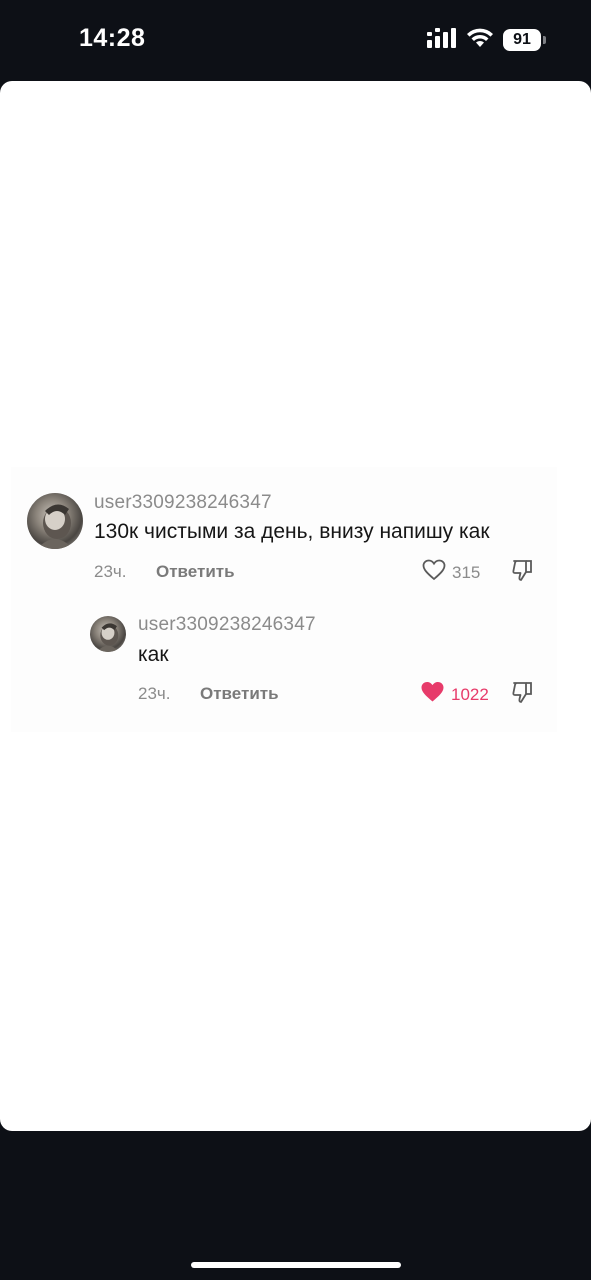  Describe the element at coordinates (451, 572) in the screenshot. I see `like-button: 315` at that location.